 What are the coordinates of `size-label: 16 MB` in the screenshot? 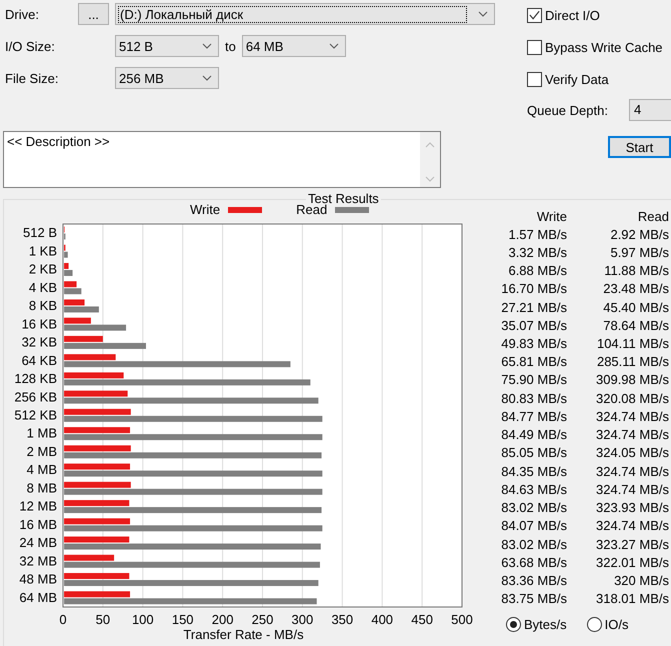 It's located at (38, 524).